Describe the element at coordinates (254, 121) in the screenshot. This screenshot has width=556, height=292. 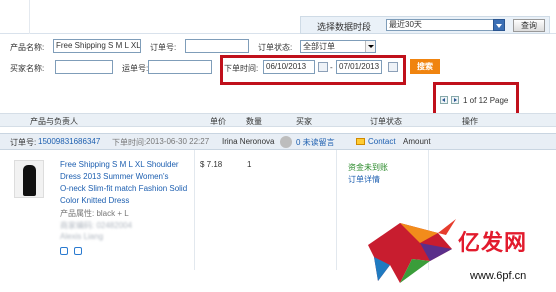
I see `header-qty: 数量` at that location.